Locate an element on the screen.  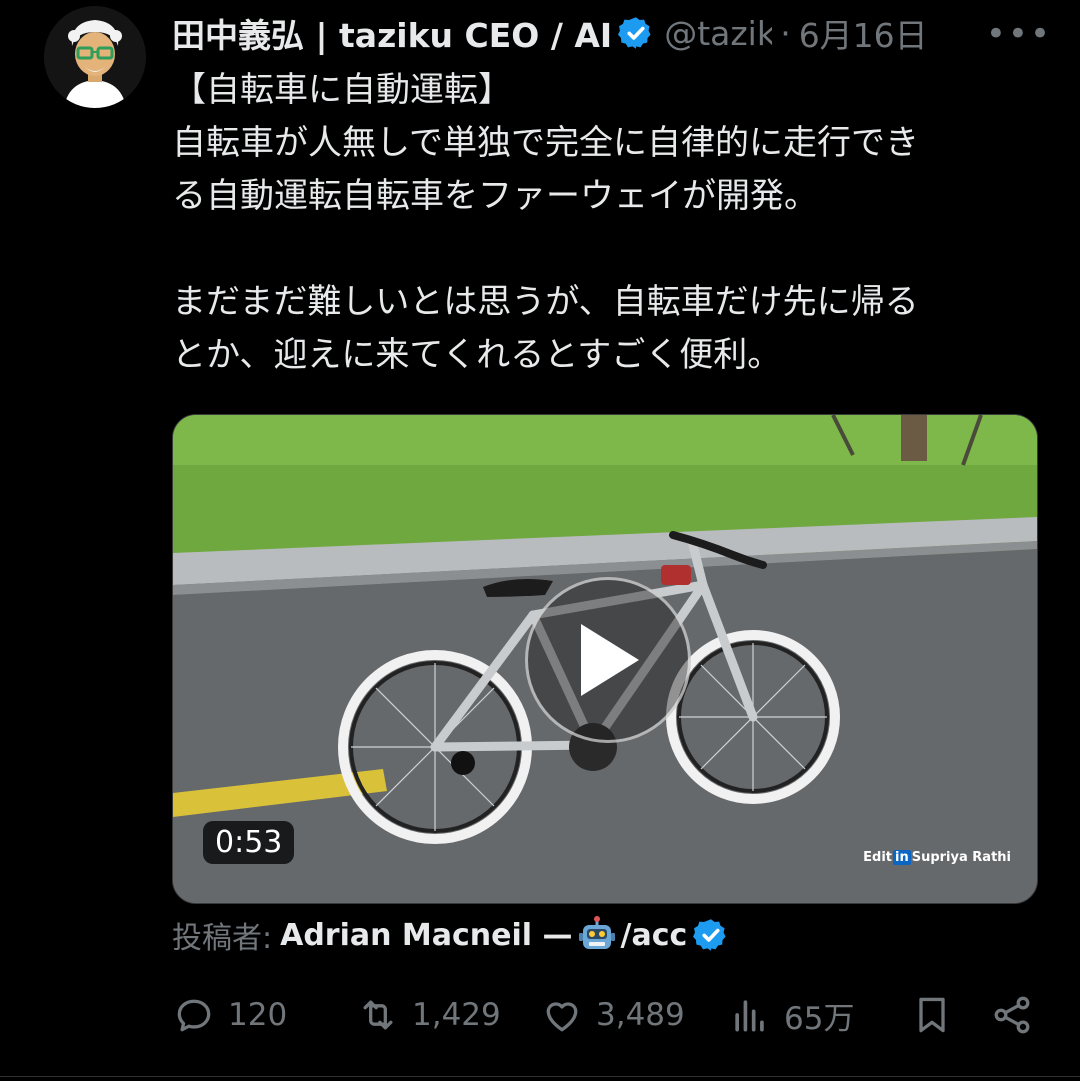
bookmark-icon is located at coordinates (932, 1015).